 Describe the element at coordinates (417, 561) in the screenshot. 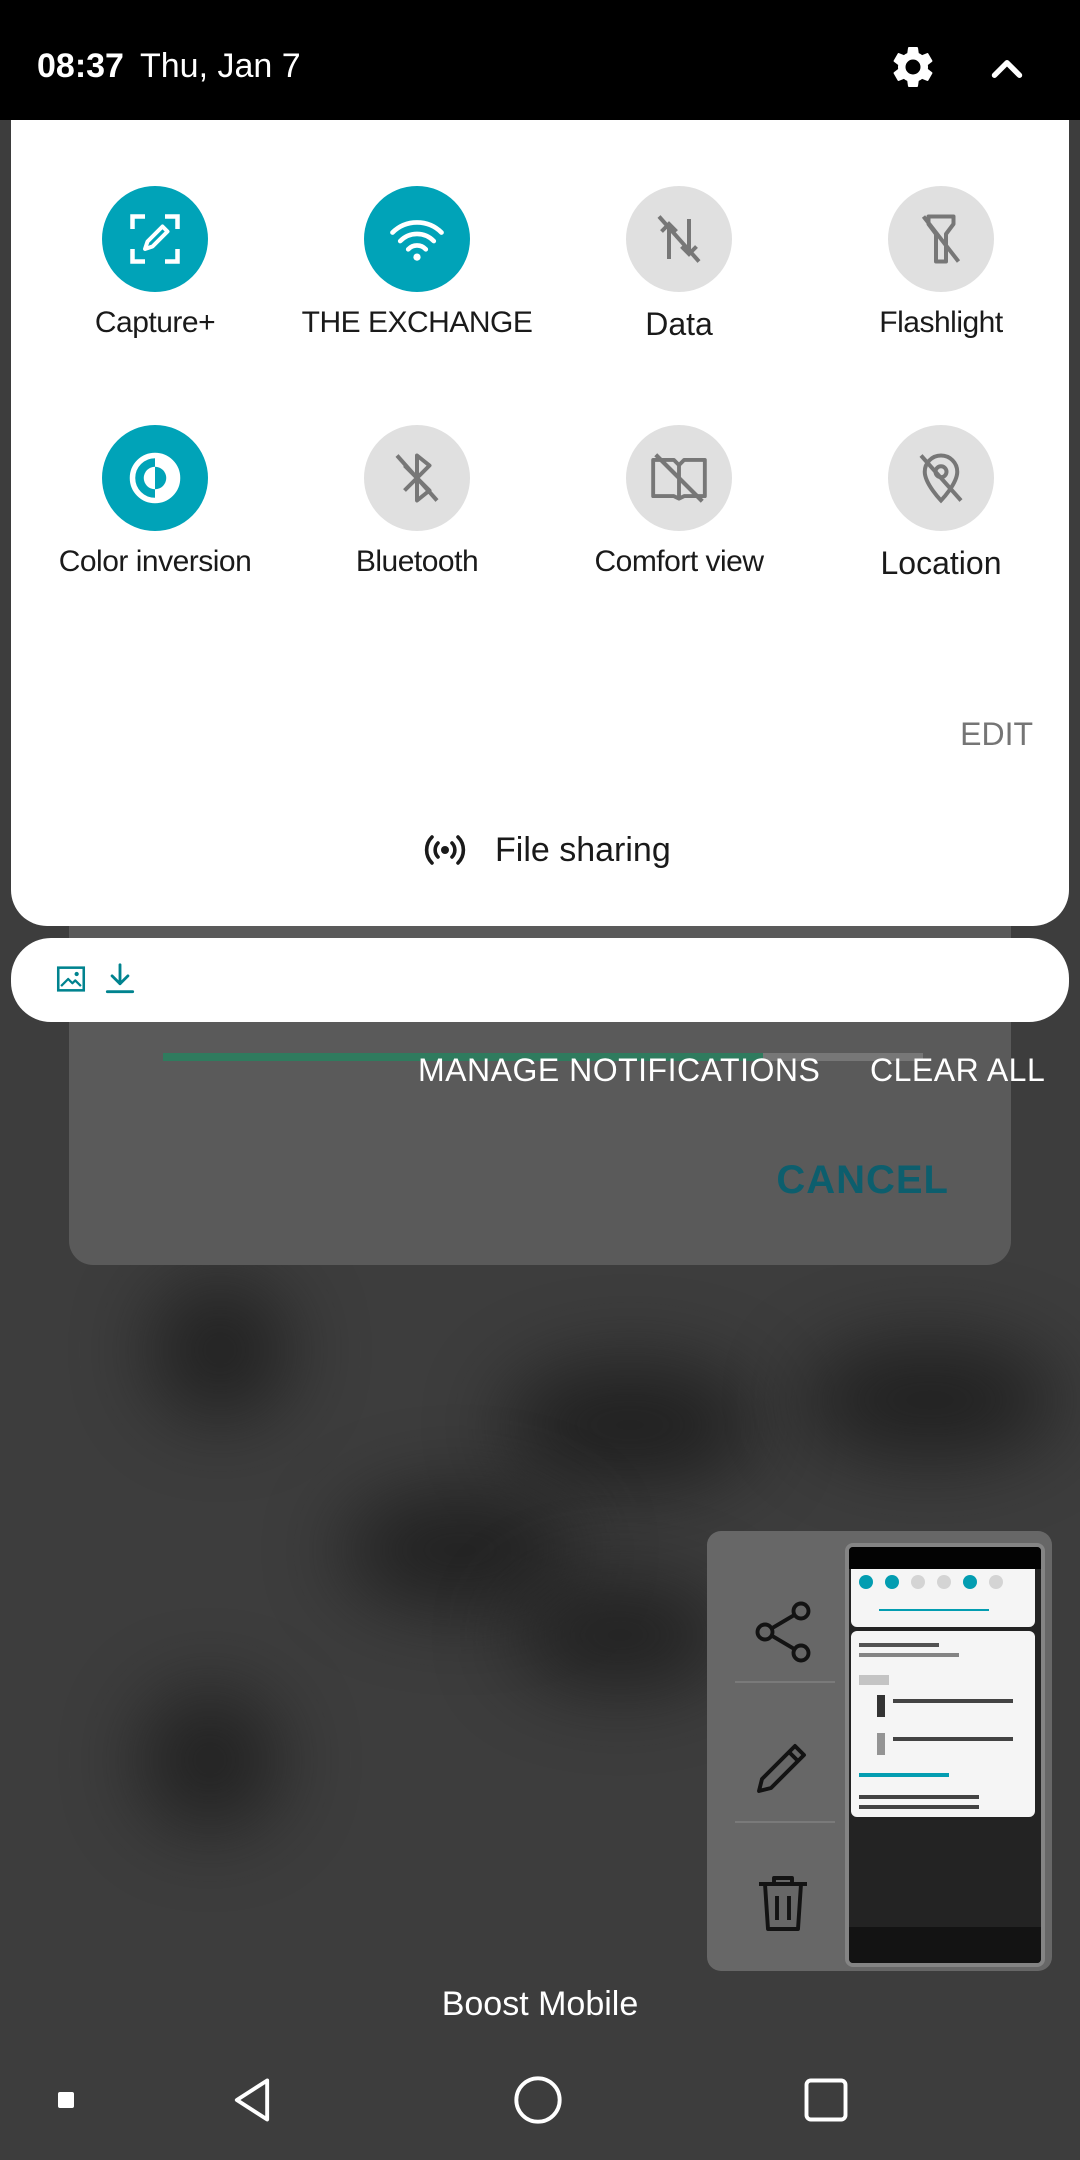

I see `tile-label: Bluetooth` at that location.